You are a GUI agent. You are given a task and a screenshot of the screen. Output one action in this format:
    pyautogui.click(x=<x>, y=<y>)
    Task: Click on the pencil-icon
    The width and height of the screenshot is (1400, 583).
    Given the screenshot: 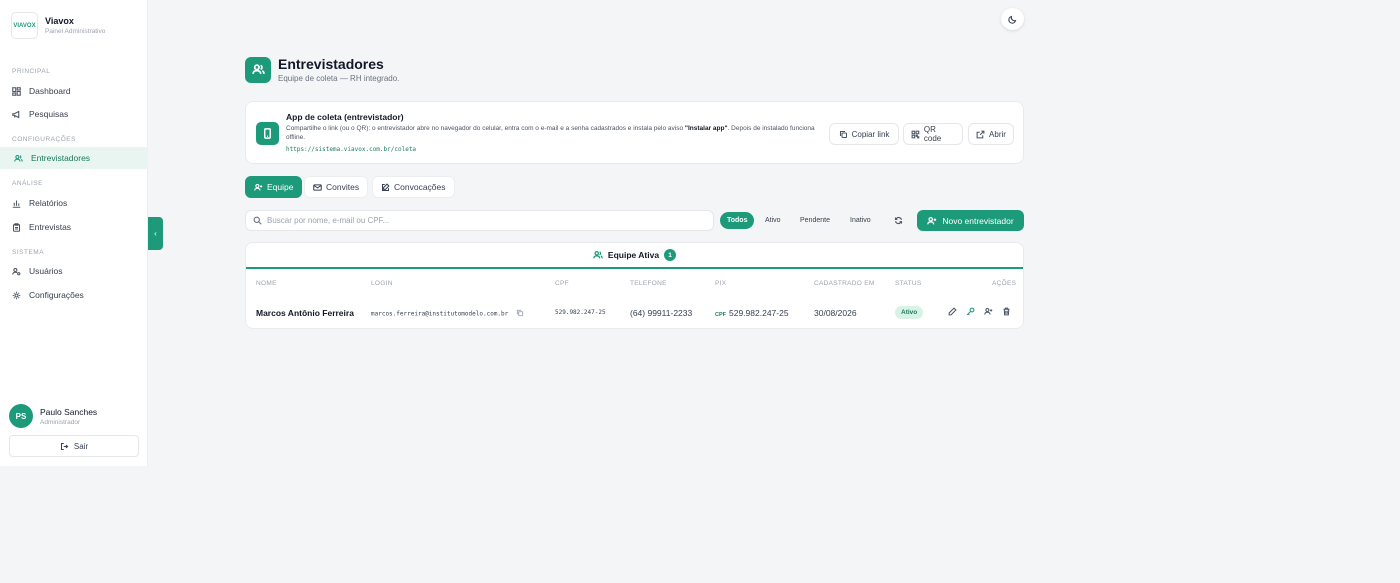 What is the action you would take?
    pyautogui.click(x=952, y=311)
    